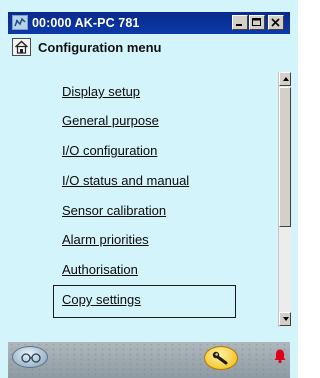  I want to click on maximize-button, so click(257, 22).